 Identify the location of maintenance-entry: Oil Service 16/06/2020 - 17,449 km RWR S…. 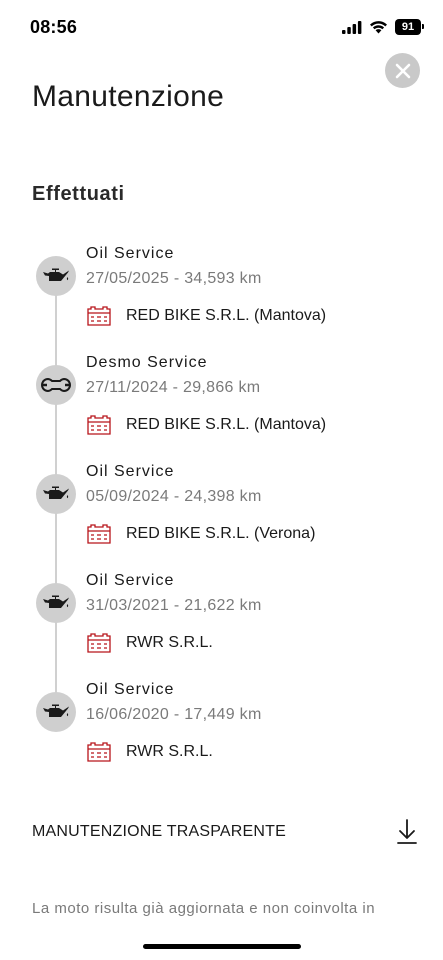
(221, 736).